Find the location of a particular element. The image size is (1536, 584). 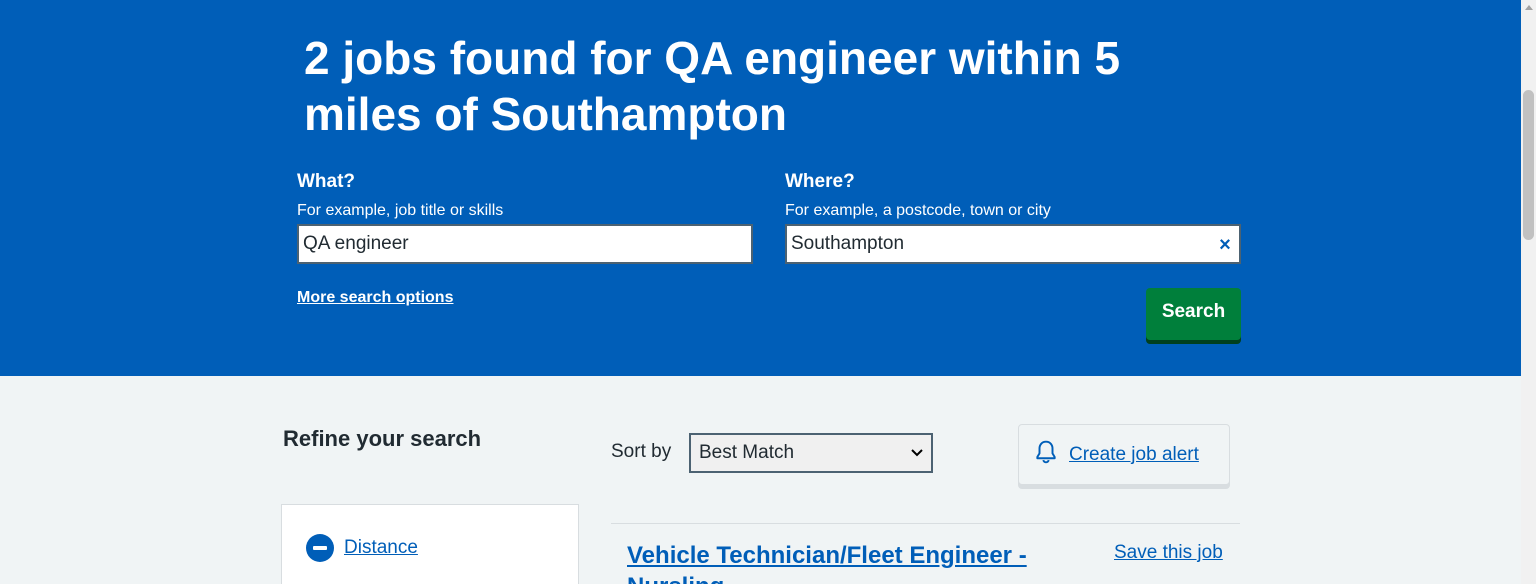

what-label: What? is located at coordinates (326, 181).